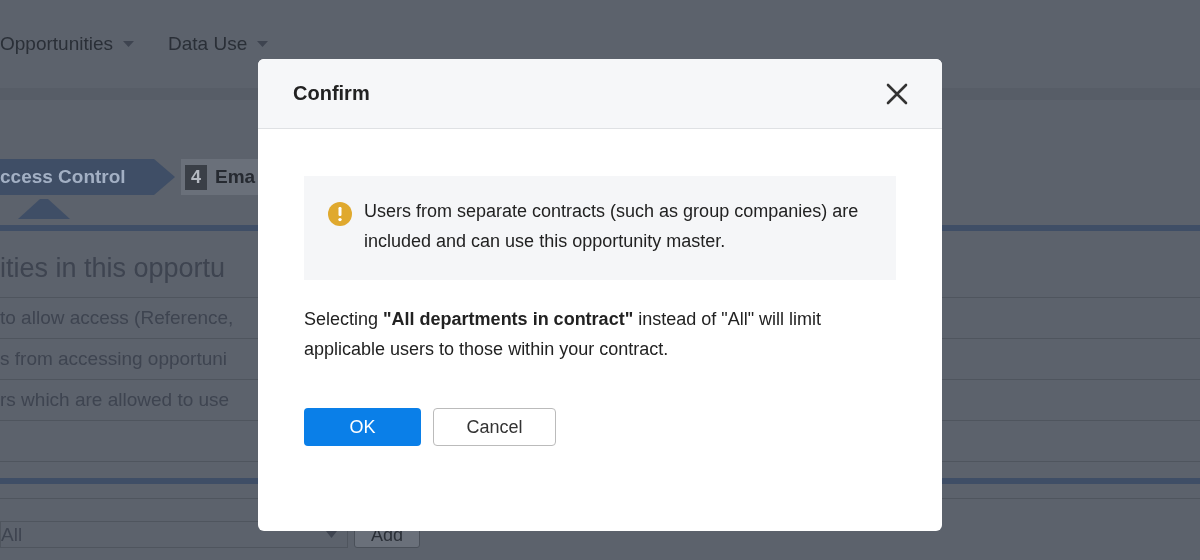  What do you see at coordinates (235, 177) in the screenshot?
I see `step-label: Ema` at bounding box center [235, 177].